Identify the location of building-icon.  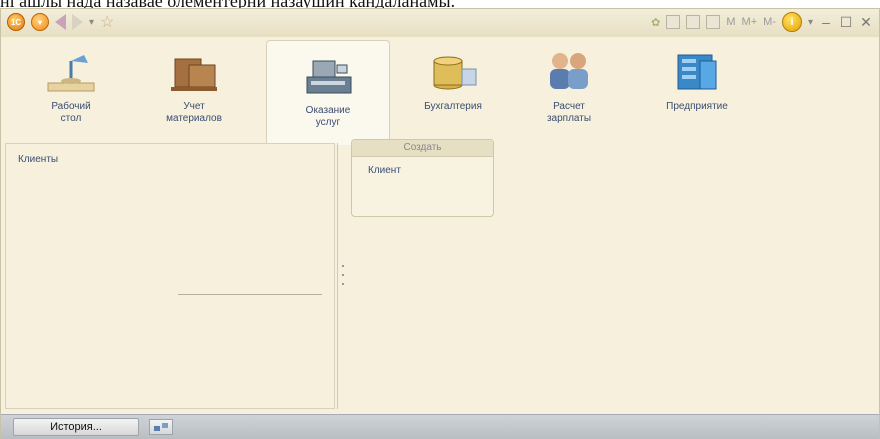
(697, 72).